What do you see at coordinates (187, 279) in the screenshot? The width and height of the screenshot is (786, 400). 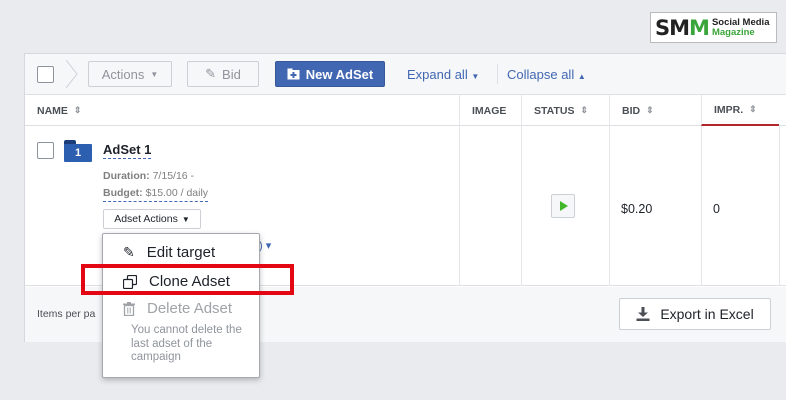 I see `clone-adset-highlight-box` at bounding box center [187, 279].